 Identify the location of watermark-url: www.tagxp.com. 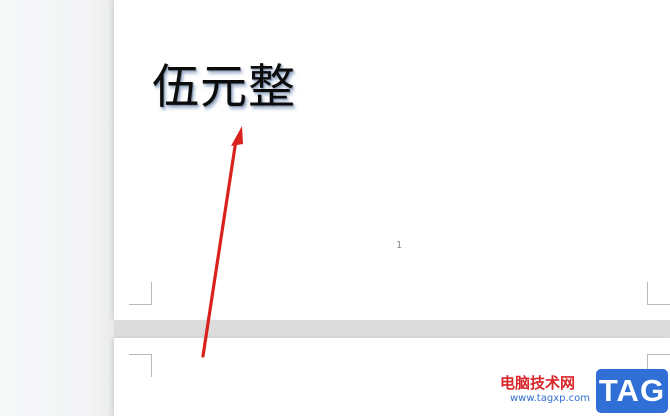
(550, 398).